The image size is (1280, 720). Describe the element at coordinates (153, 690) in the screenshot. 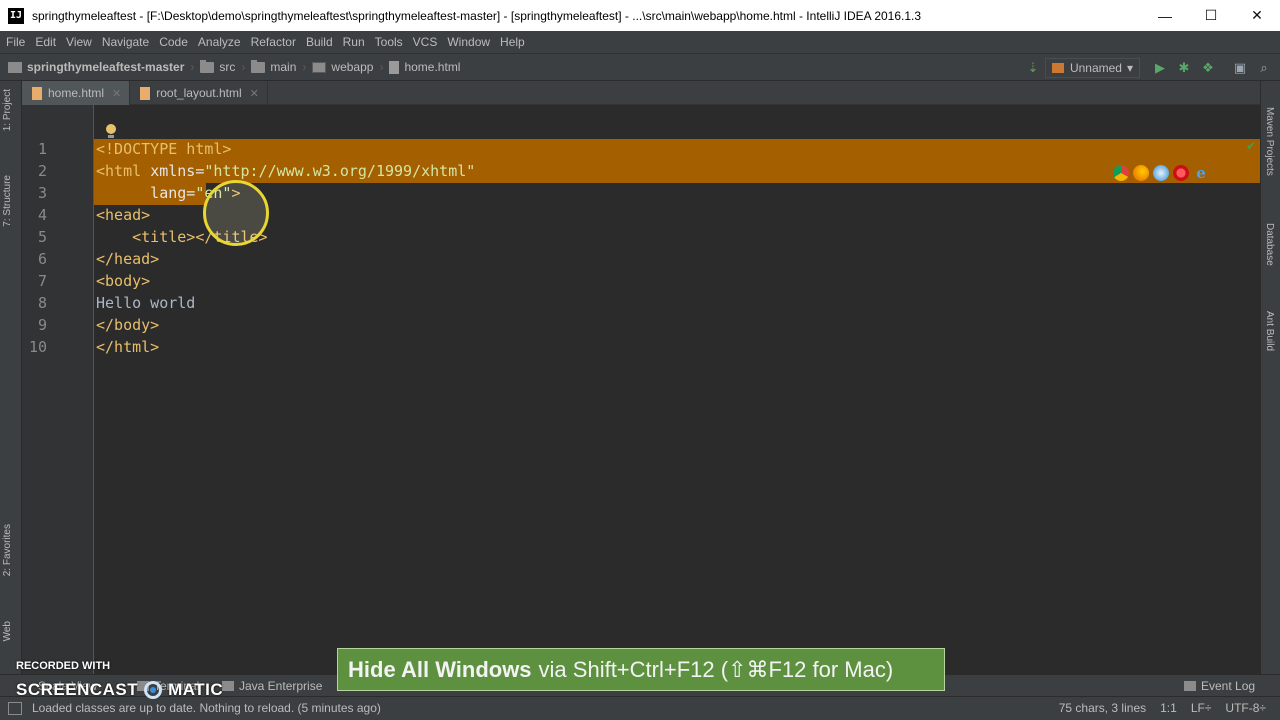

I see `record-icon` at that location.